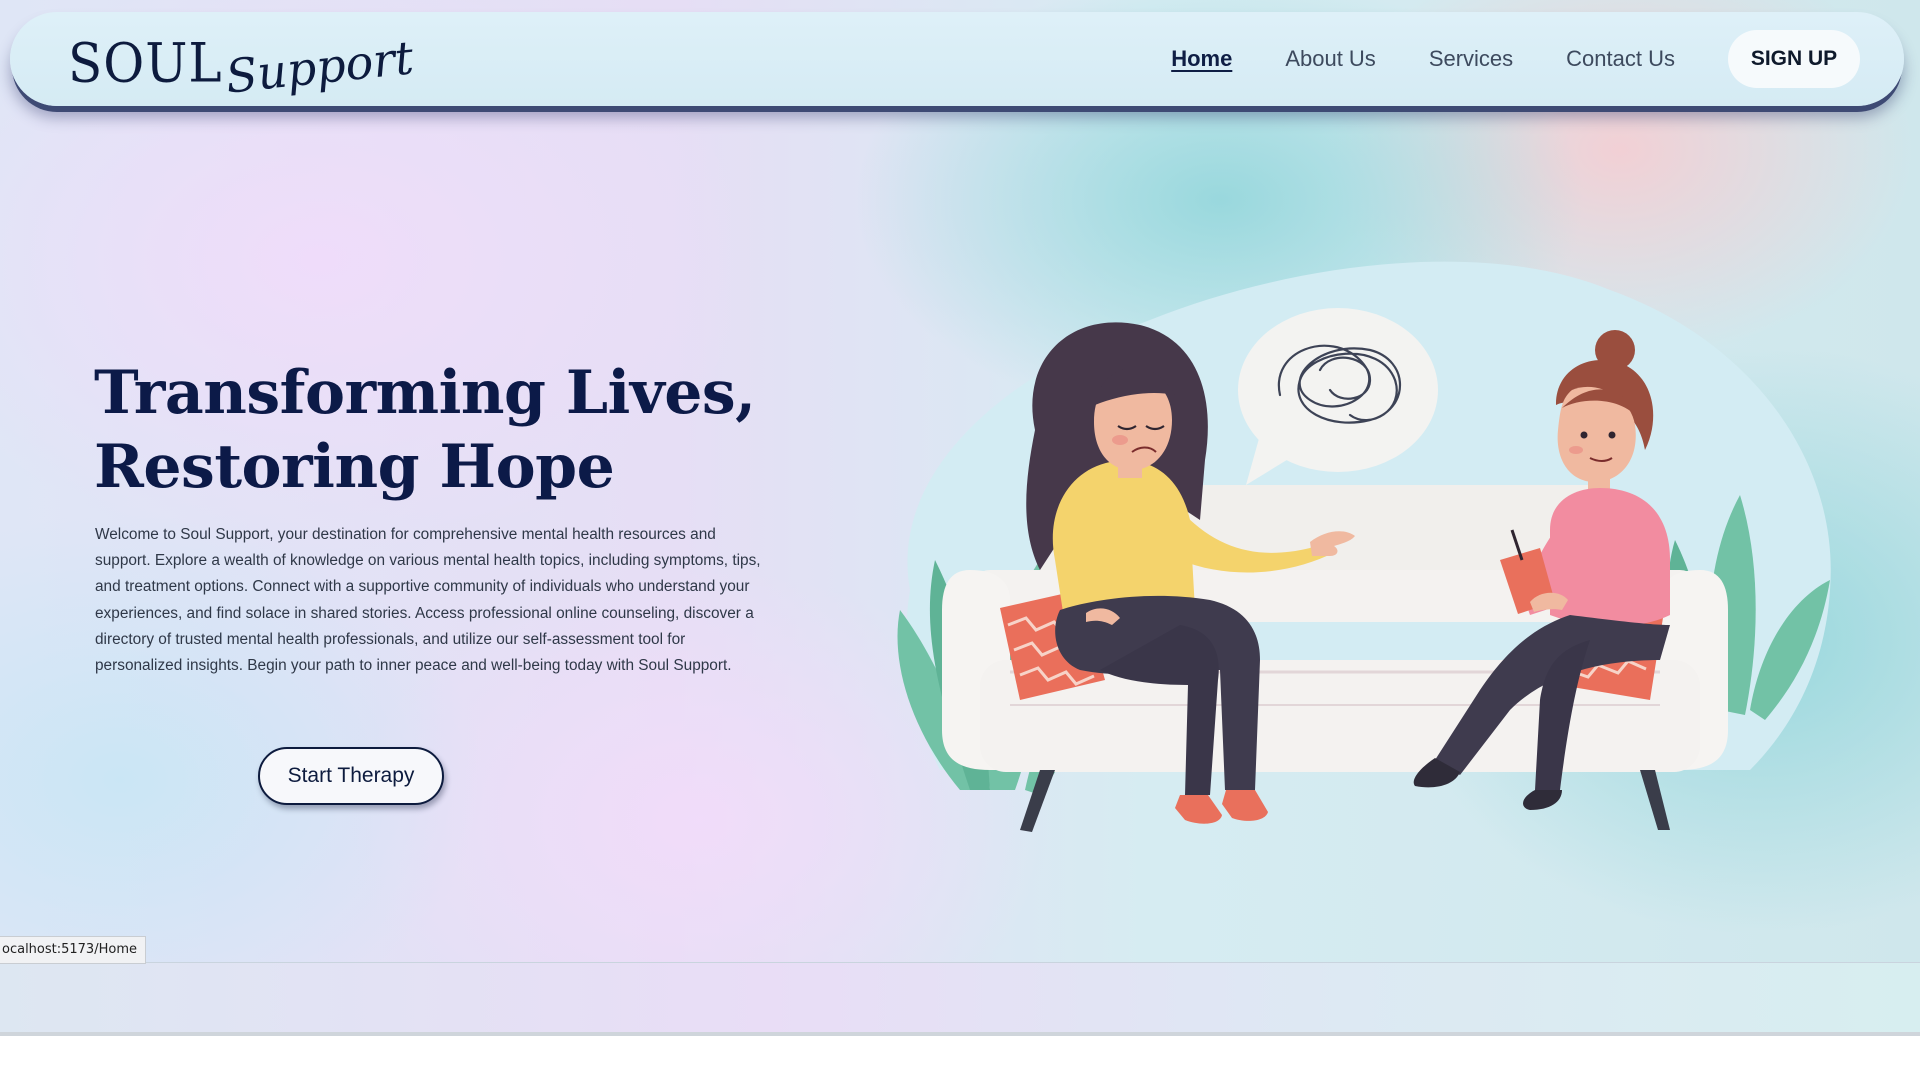  What do you see at coordinates (960, 1034) in the screenshot?
I see `page-bottom-edge` at bounding box center [960, 1034].